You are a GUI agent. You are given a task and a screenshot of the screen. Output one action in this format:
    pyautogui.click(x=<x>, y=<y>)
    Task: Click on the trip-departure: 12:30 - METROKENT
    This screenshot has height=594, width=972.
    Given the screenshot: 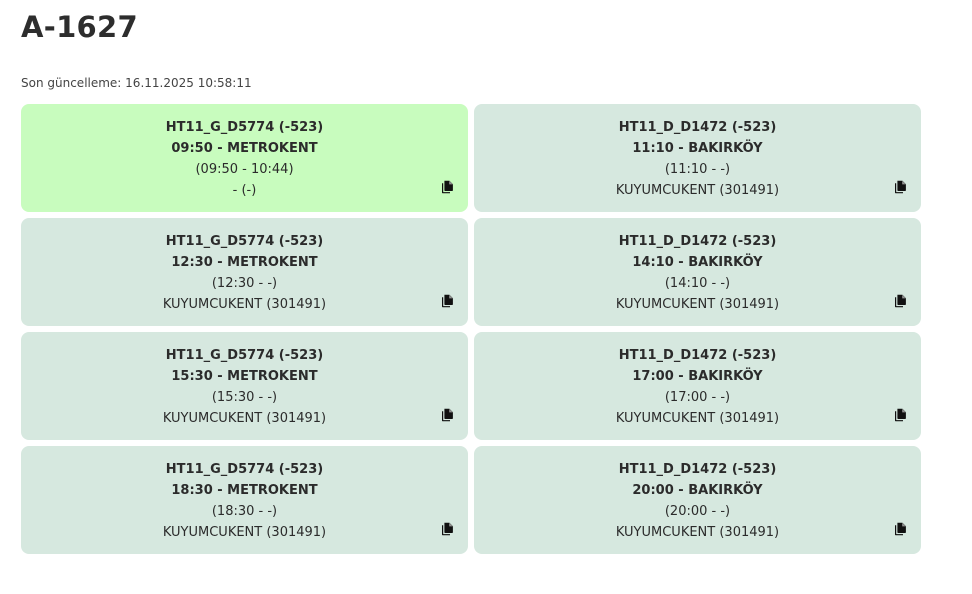 What is the action you would take?
    pyautogui.click(x=244, y=262)
    